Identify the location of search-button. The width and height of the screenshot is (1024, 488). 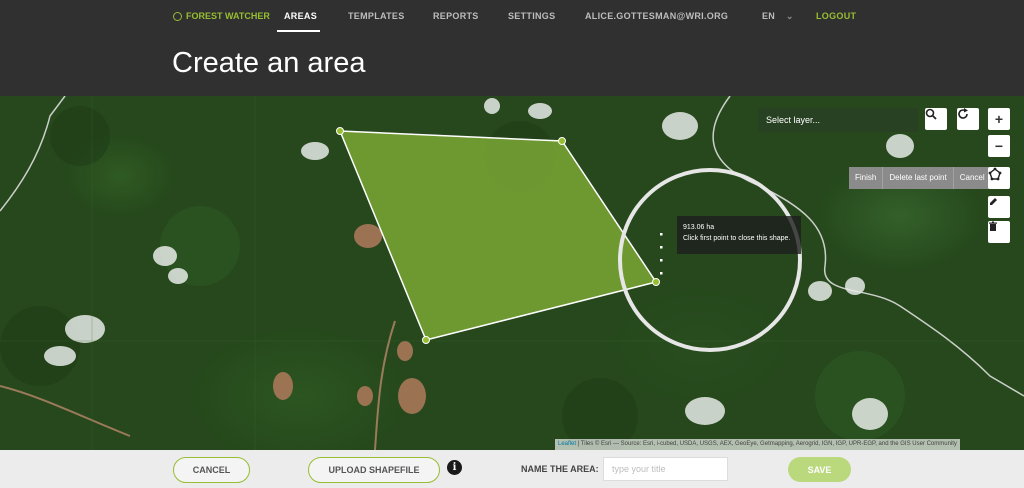
(936, 119).